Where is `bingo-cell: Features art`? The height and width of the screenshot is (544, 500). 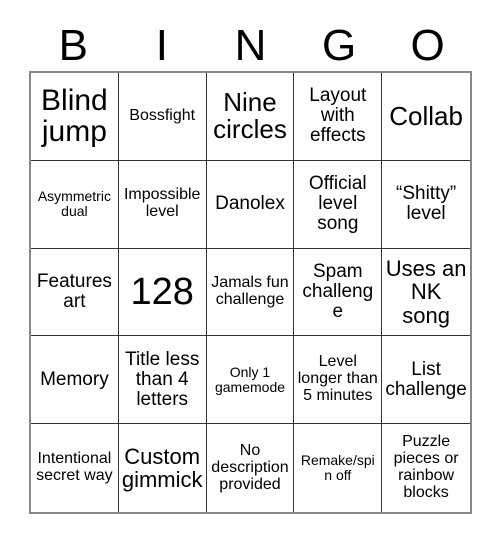 bingo-cell: Features art is located at coordinates (75, 292).